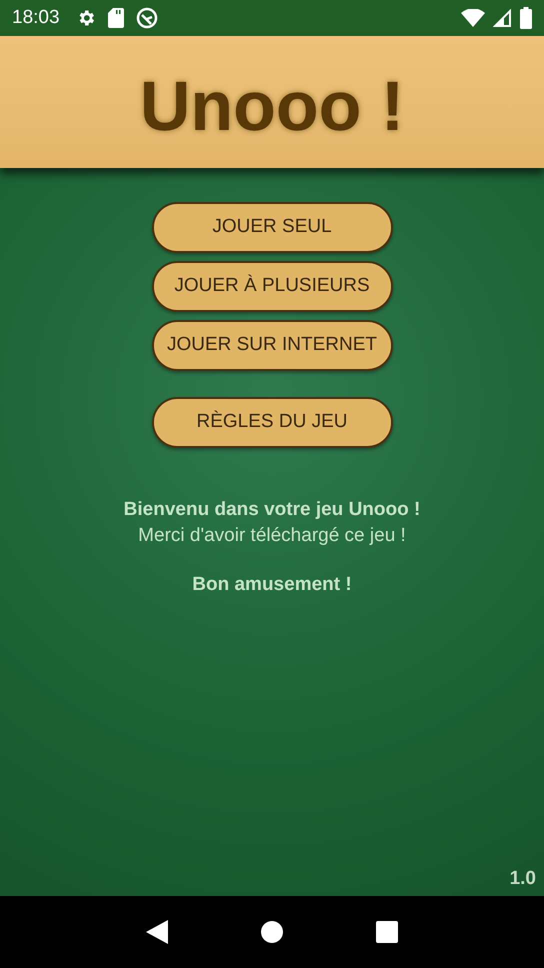  I want to click on recents-icon, so click(387, 932).